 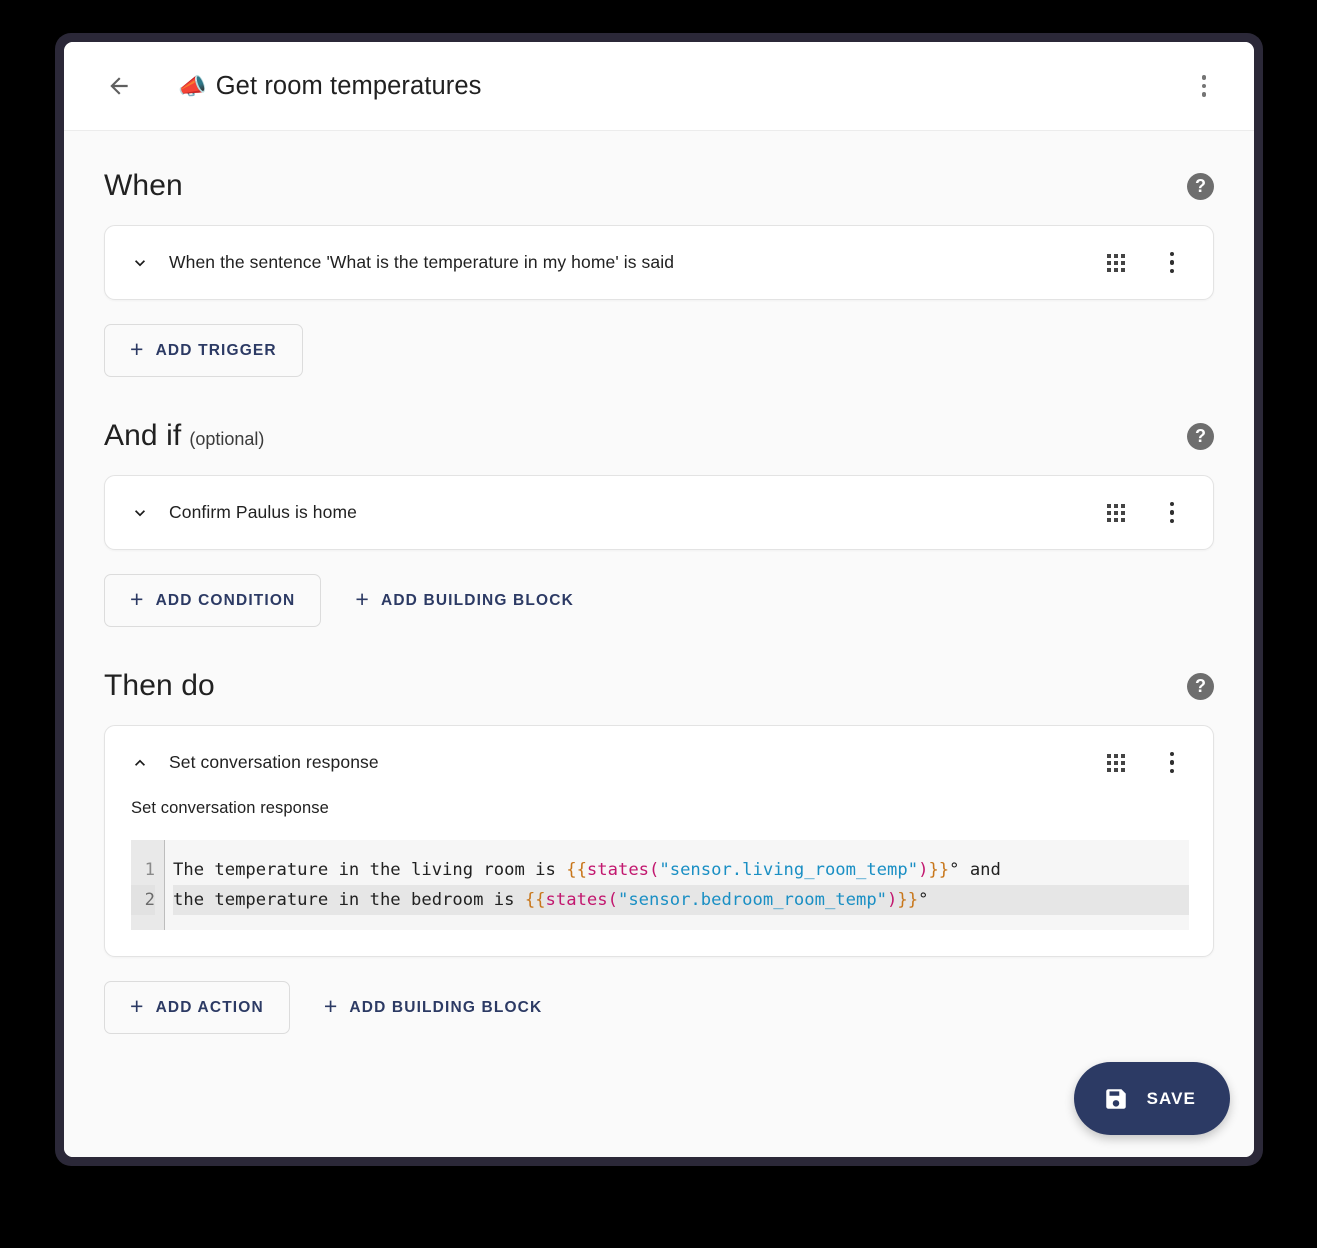 What do you see at coordinates (659, 1007) in the screenshot?
I see `then-do-button-row: + ADD ACTION + ADD BUILDING BLOCK` at bounding box center [659, 1007].